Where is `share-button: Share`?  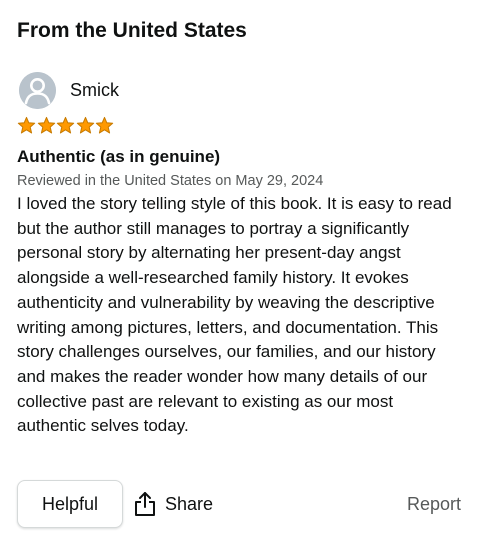 share-button: Share is located at coordinates (173, 504).